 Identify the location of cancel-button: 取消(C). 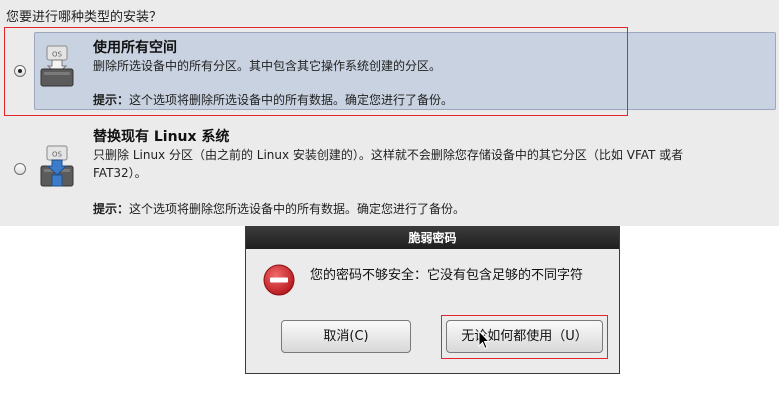
(346, 336).